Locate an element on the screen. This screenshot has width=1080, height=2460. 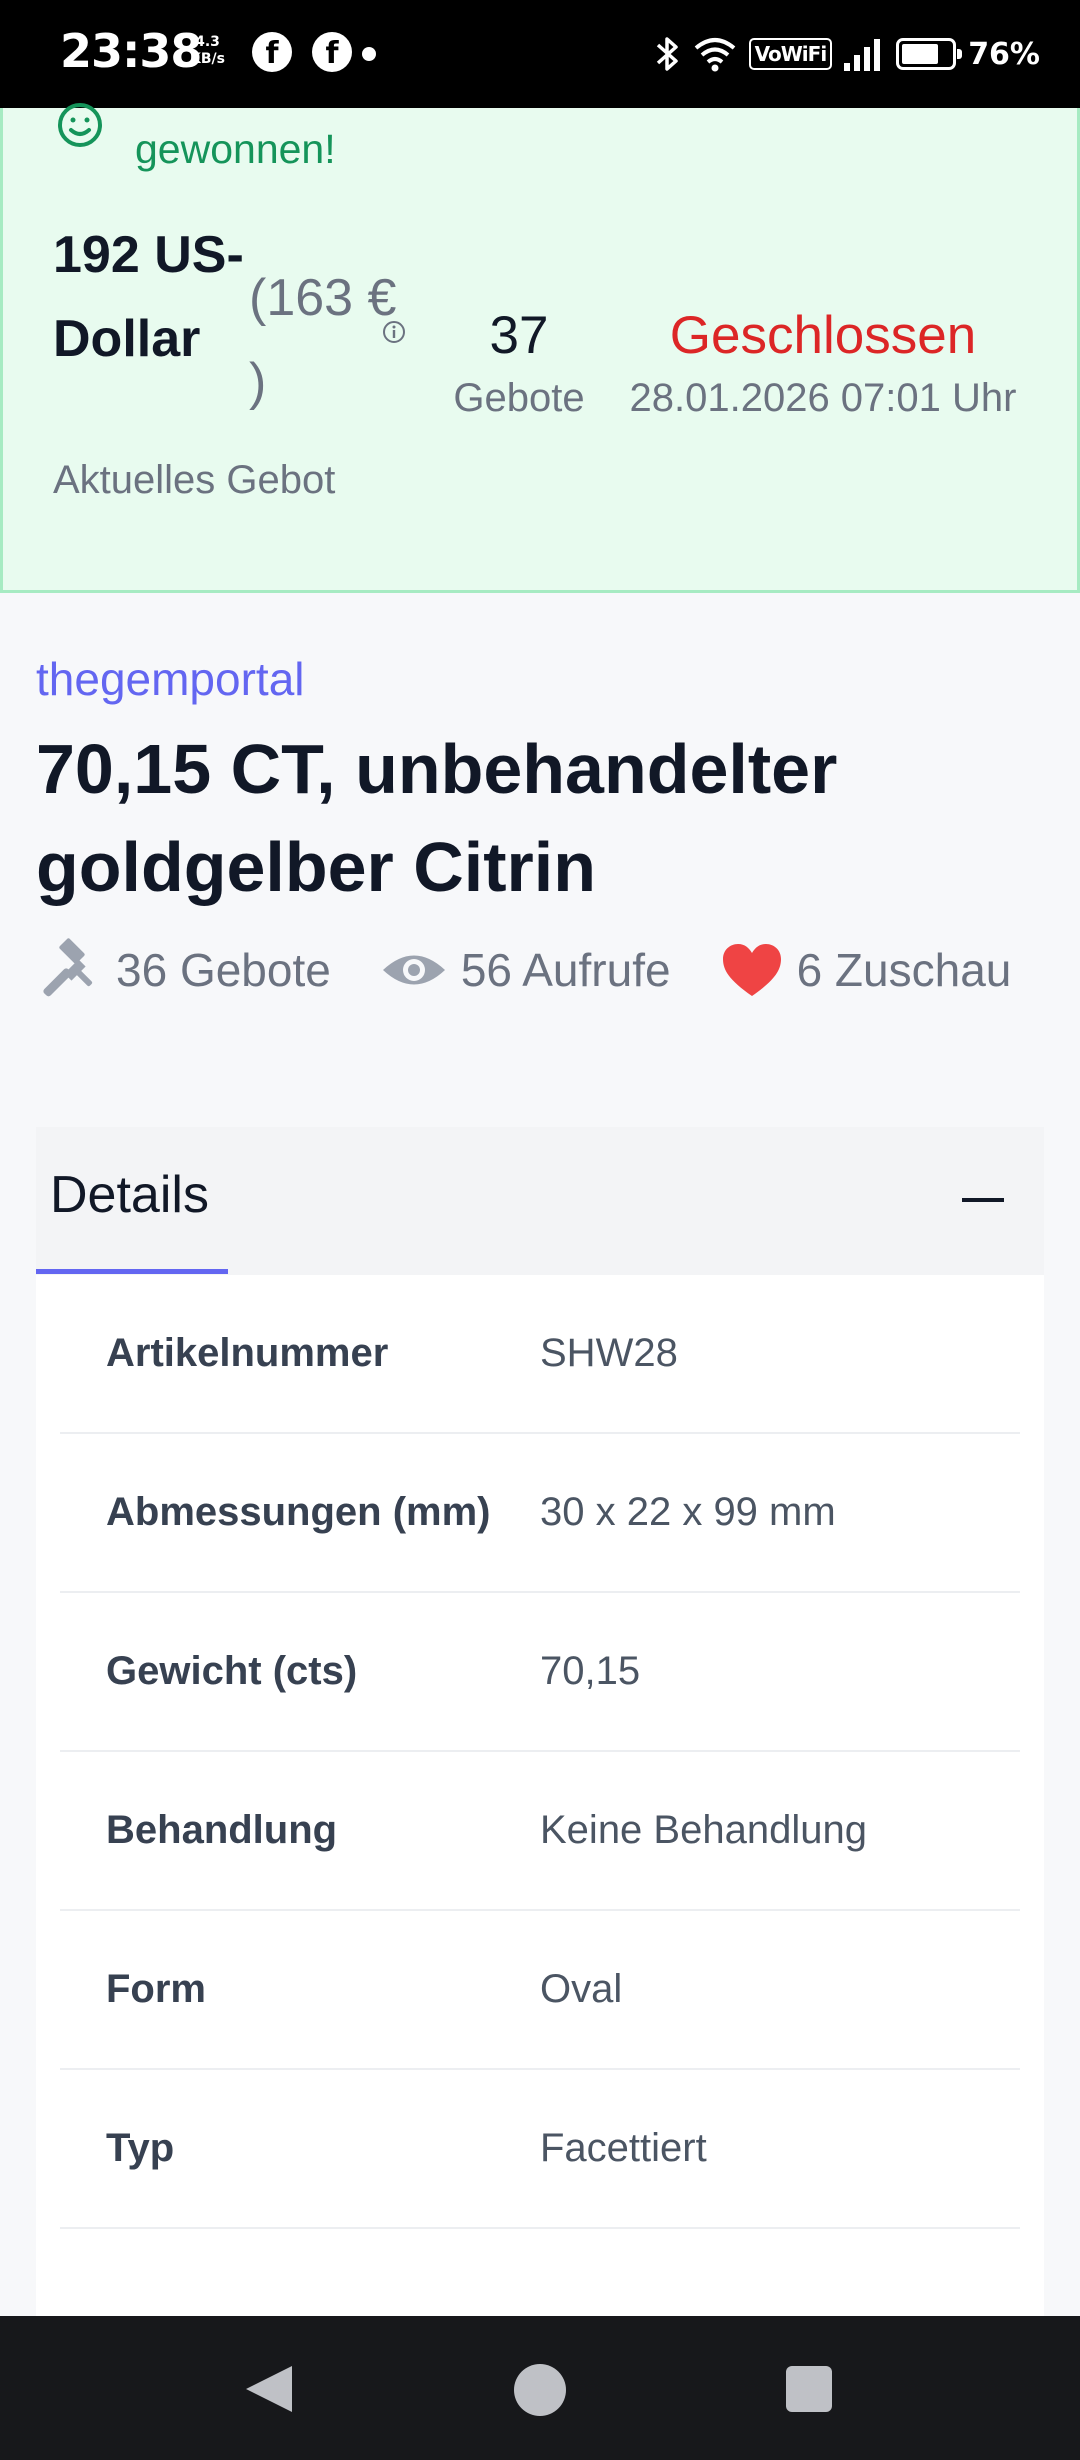
wifi-icon is located at coordinates (714, 55).